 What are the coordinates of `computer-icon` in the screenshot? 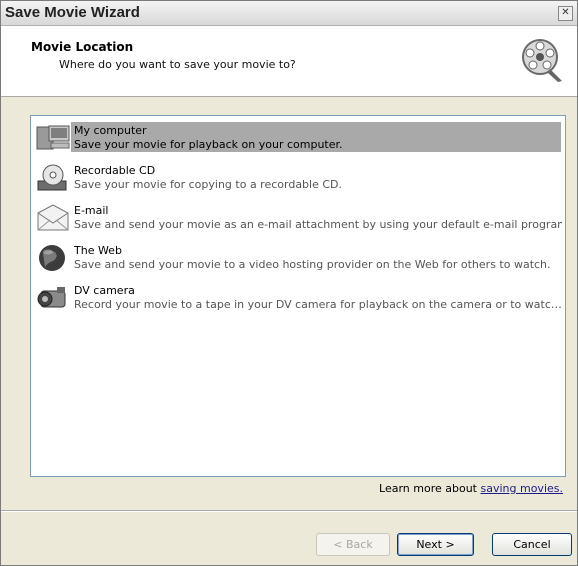 It's located at (53, 137).